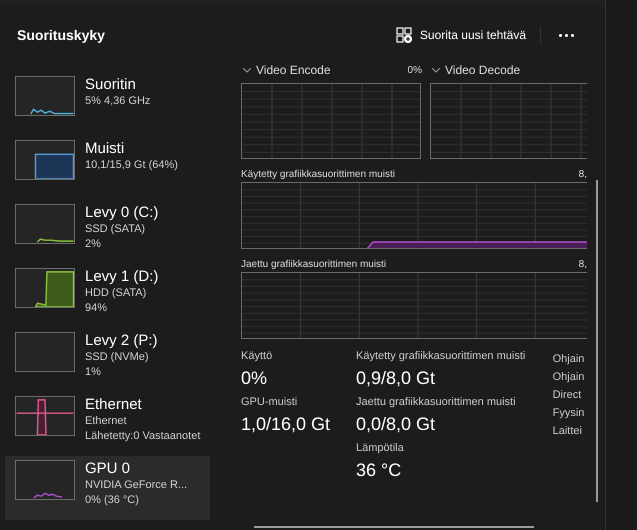 Image resolution: width=637 pixels, height=530 pixels. I want to click on device-name: Muisti, so click(105, 149).